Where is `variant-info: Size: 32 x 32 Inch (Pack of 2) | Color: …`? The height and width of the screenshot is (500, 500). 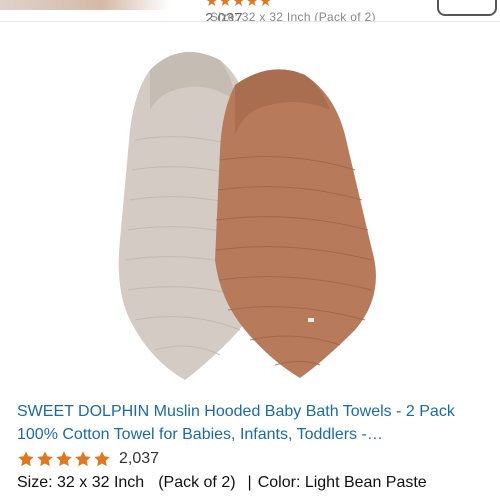 variant-info: Size: 32 x 32 Inch (Pack of 2) | Color: … is located at coordinates (222, 483).